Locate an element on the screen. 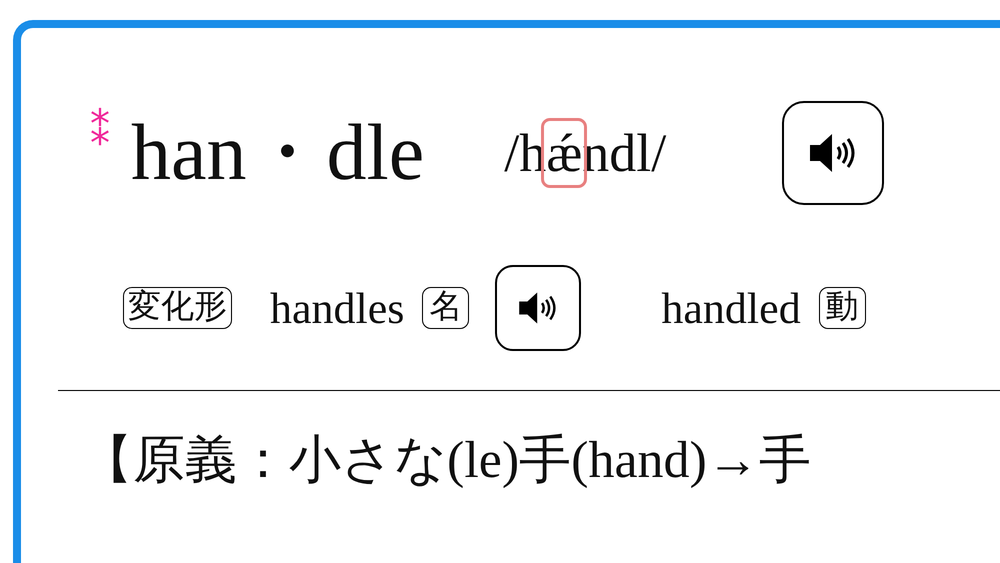  part-of-speech-tag: 動 is located at coordinates (842, 308).